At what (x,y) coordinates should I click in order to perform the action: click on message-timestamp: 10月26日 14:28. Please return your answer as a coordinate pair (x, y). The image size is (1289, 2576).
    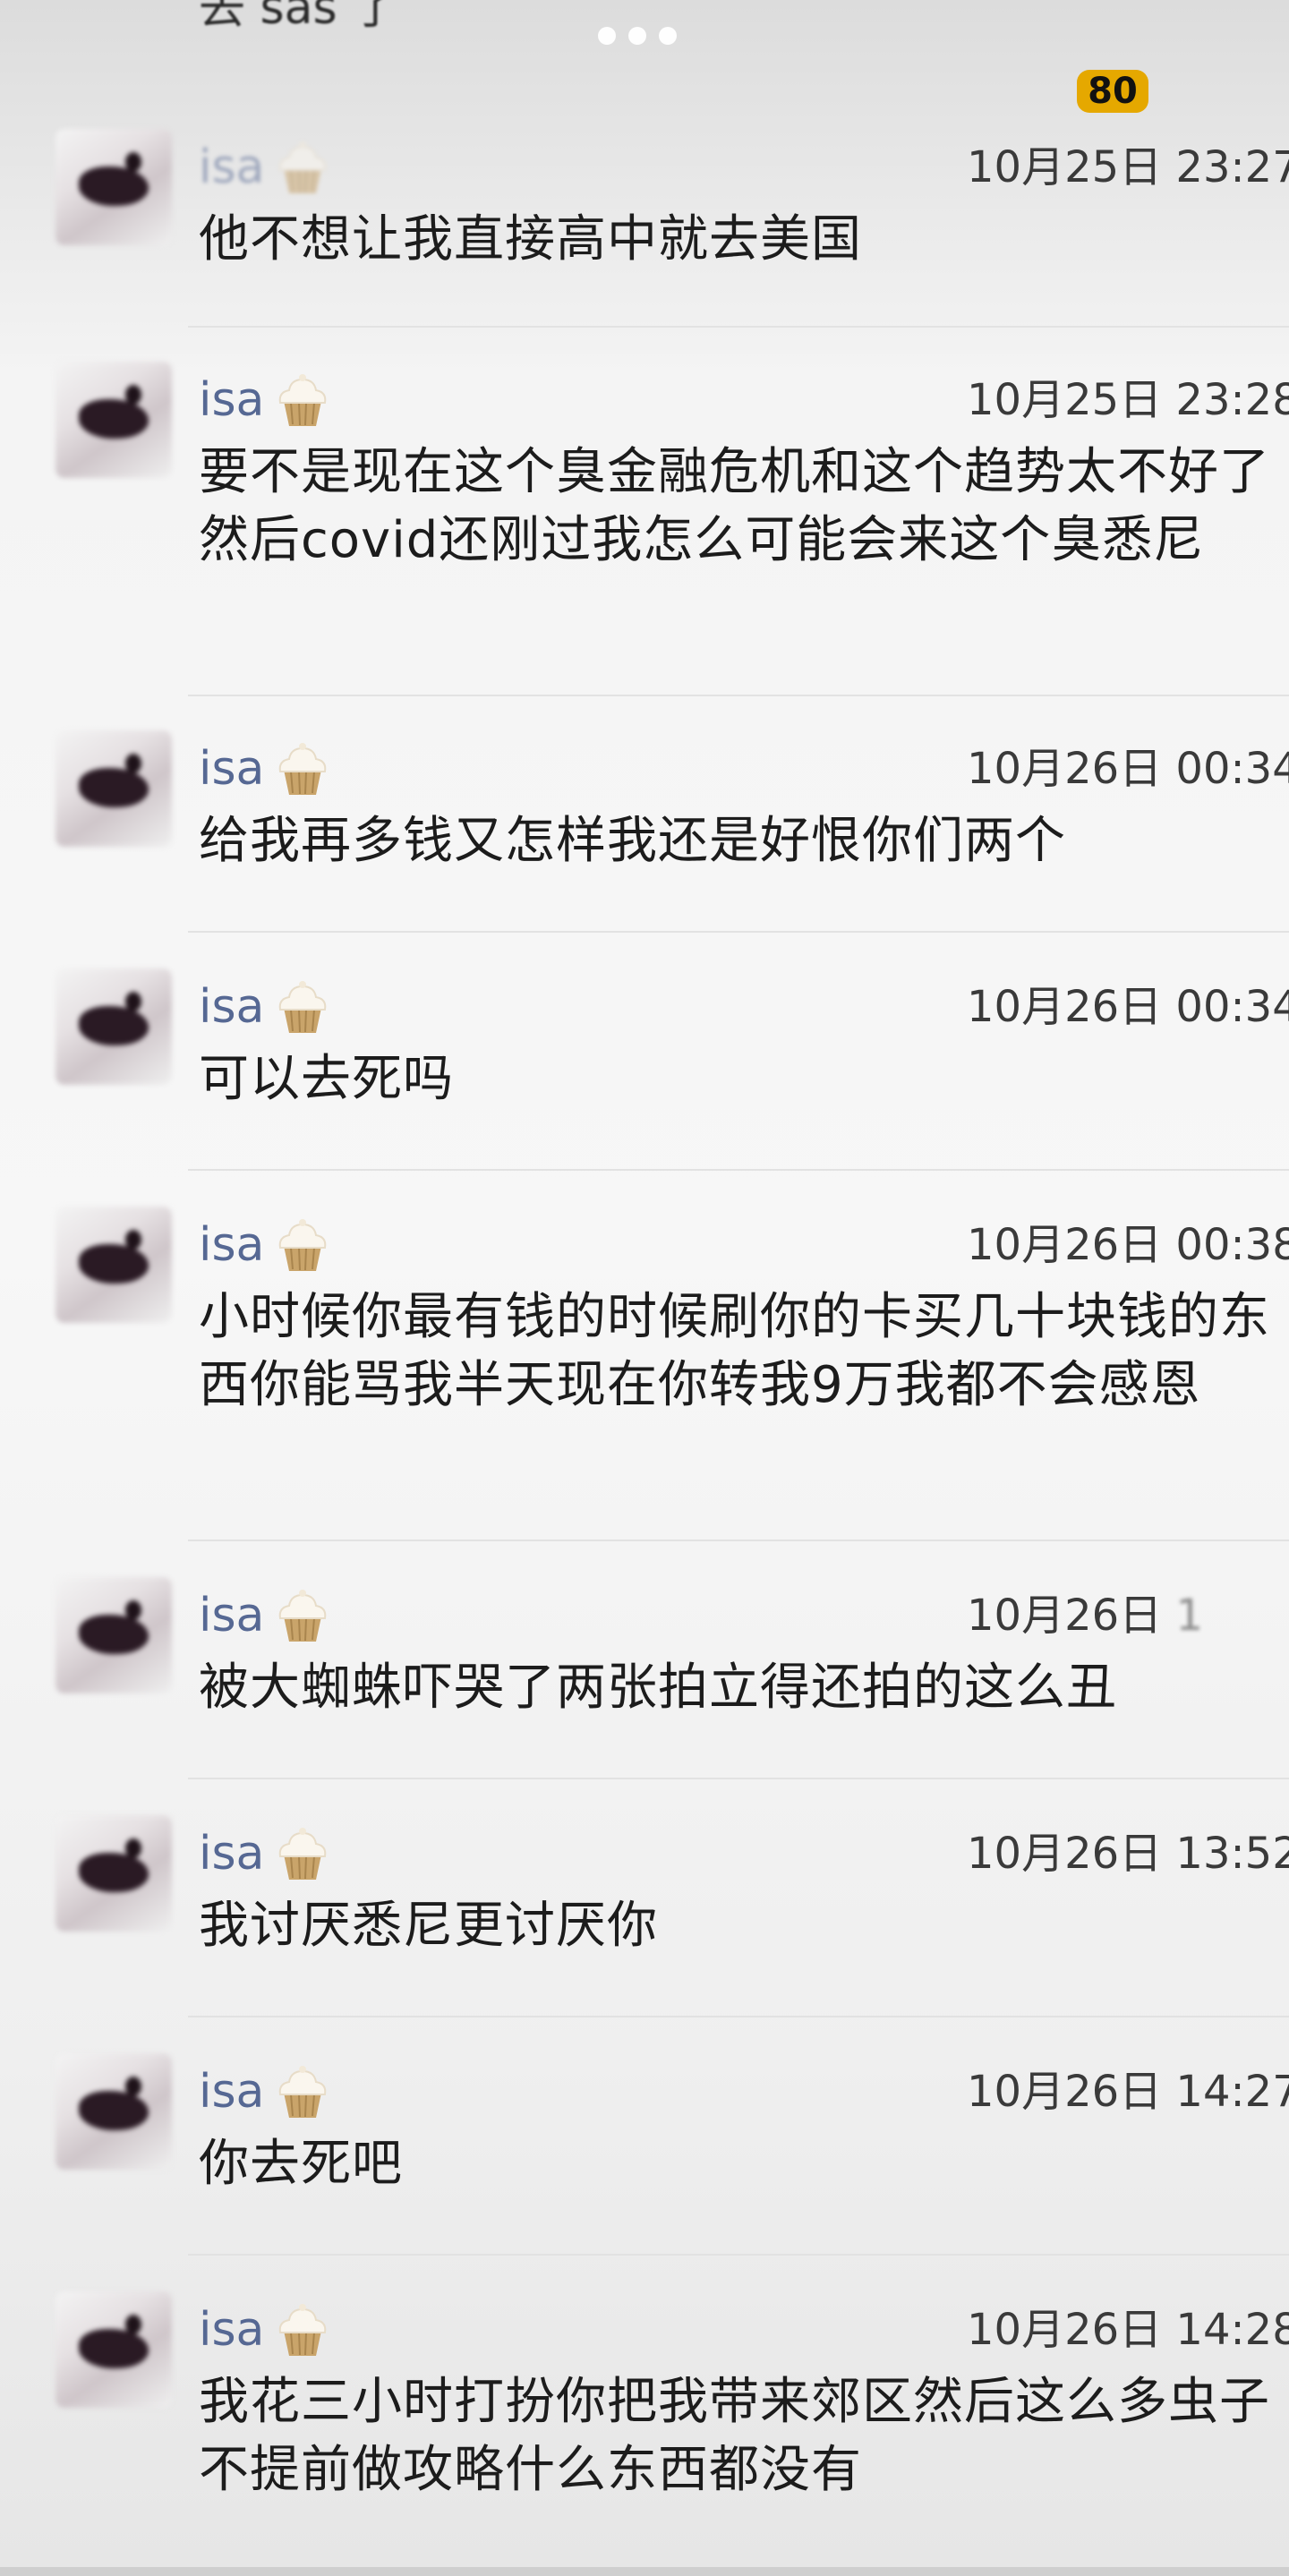
    Looking at the image, I should click on (1128, 2330).